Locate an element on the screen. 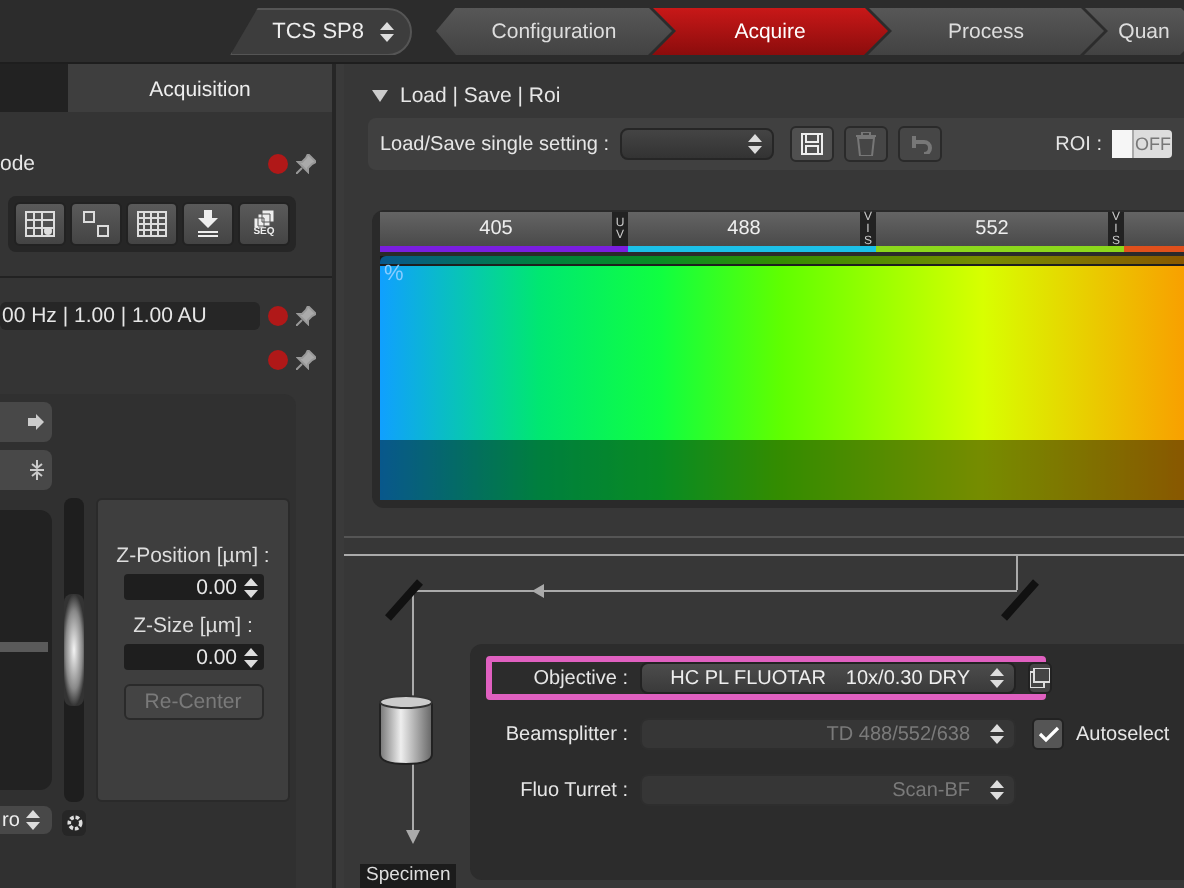 The width and height of the screenshot is (1184, 888). squares-icon is located at coordinates (96, 224).